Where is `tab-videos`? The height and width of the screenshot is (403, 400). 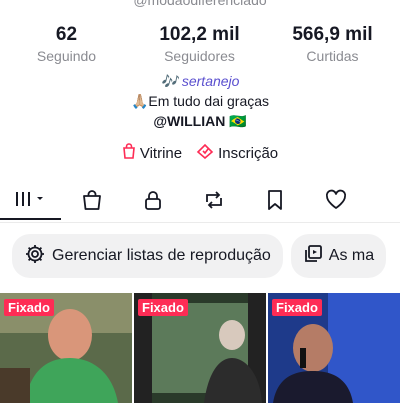 tab-videos is located at coordinates (30, 202).